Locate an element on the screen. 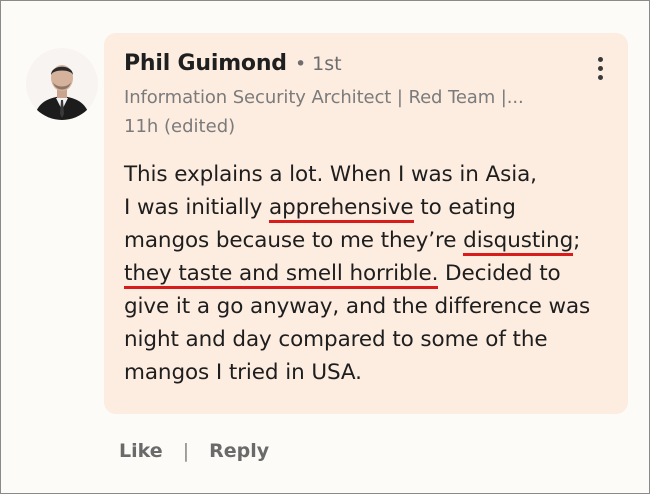 The image size is (650, 494). author-name: Phil Guimond is located at coordinates (205, 63).